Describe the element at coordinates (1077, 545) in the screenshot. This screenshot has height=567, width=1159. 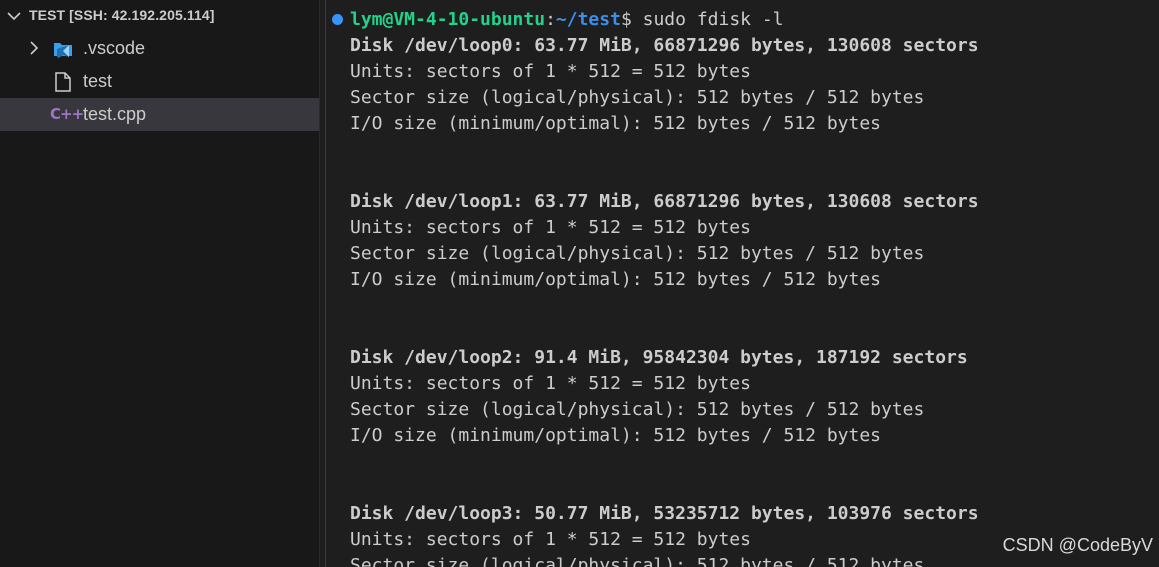
I see `watermark: CSDN @CodeByV` at that location.